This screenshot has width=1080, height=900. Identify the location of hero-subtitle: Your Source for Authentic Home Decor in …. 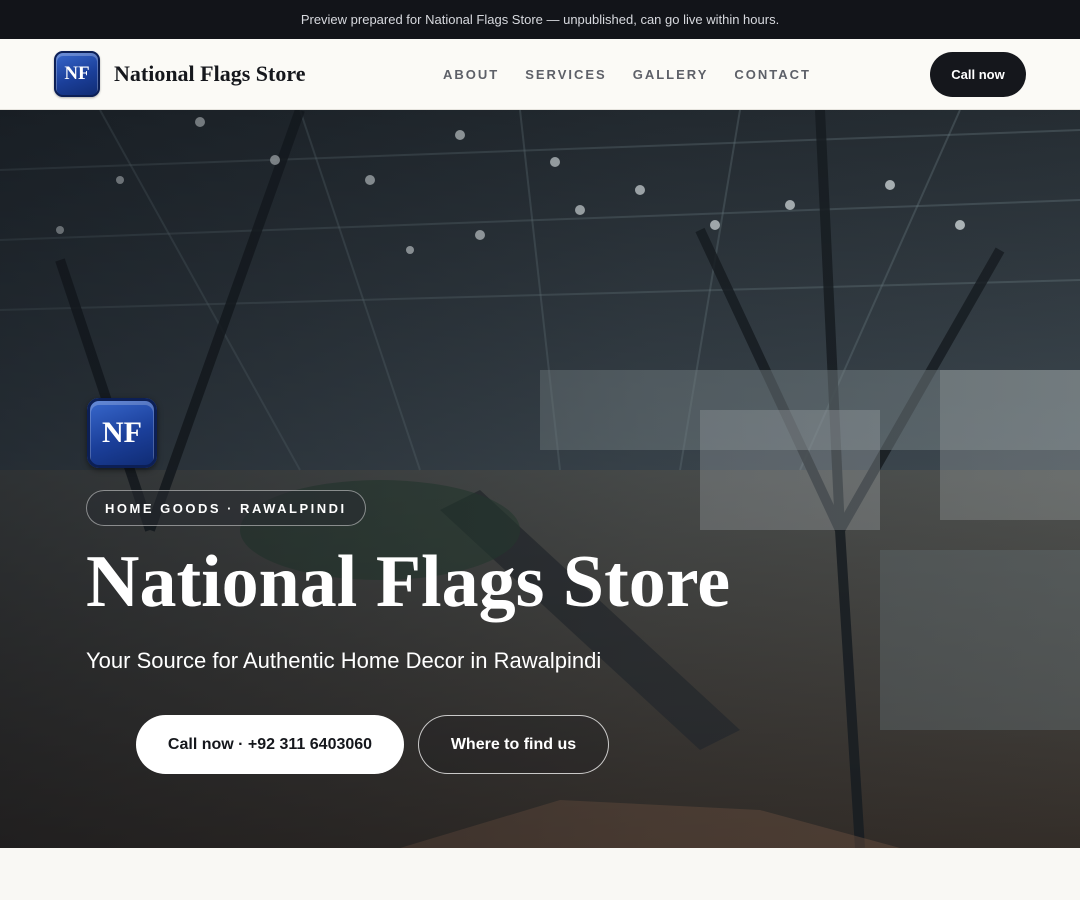
(344, 660).